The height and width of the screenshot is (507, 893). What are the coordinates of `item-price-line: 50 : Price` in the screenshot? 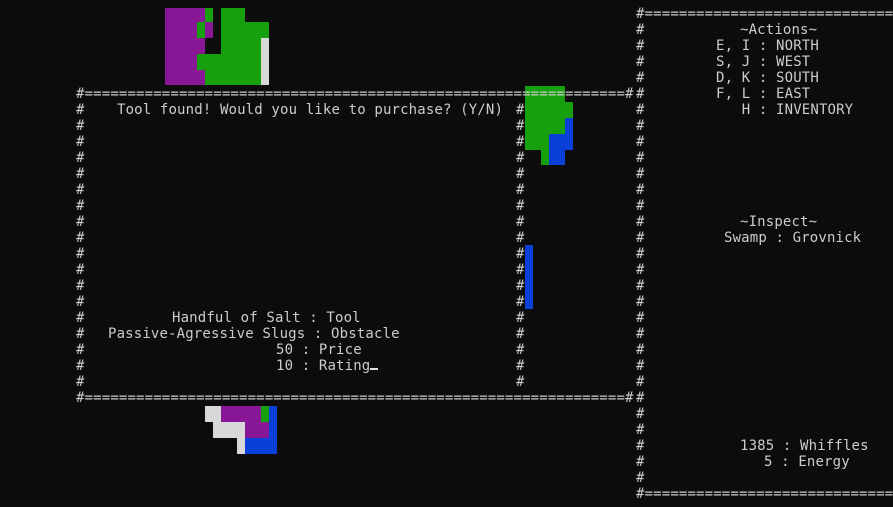 It's located at (319, 350).